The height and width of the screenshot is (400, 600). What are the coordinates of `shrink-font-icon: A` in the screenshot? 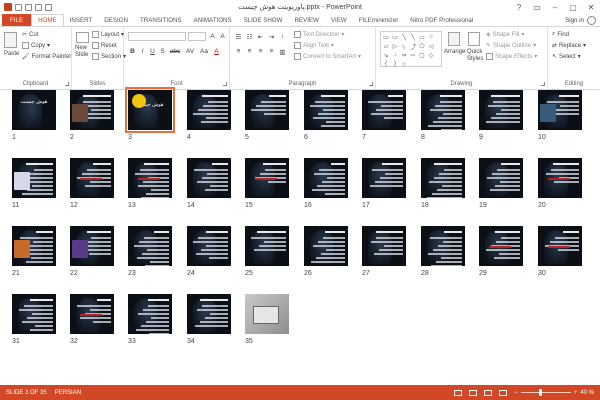 It's located at (222, 36).